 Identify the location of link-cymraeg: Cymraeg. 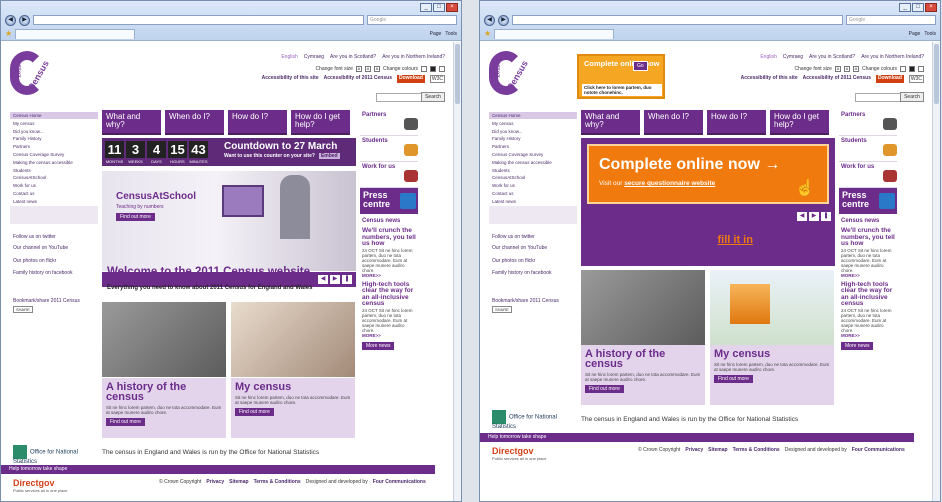
(793, 57).